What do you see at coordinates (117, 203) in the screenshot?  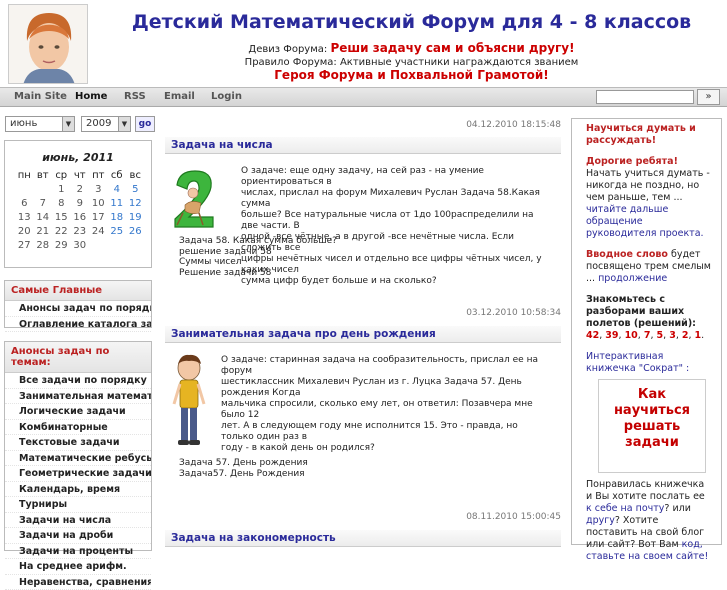 I see `calendar-day: 11` at bounding box center [117, 203].